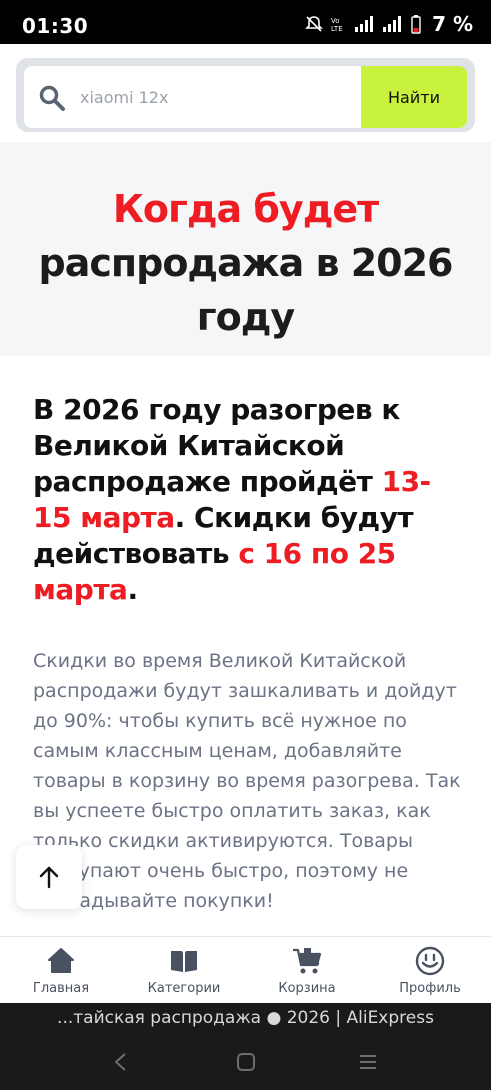 Image resolution: width=491 pixels, height=1090 pixels. Describe the element at coordinates (121, 1062) in the screenshot. I see `back-icon` at that location.